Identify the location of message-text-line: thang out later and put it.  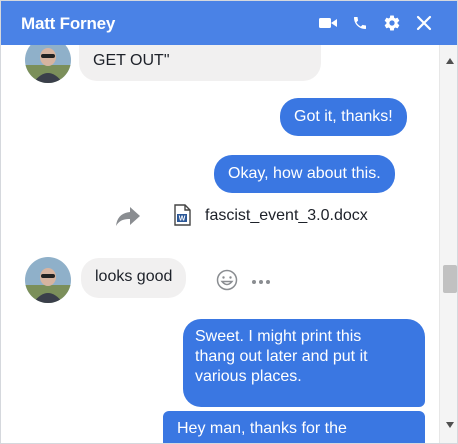
(281, 356).